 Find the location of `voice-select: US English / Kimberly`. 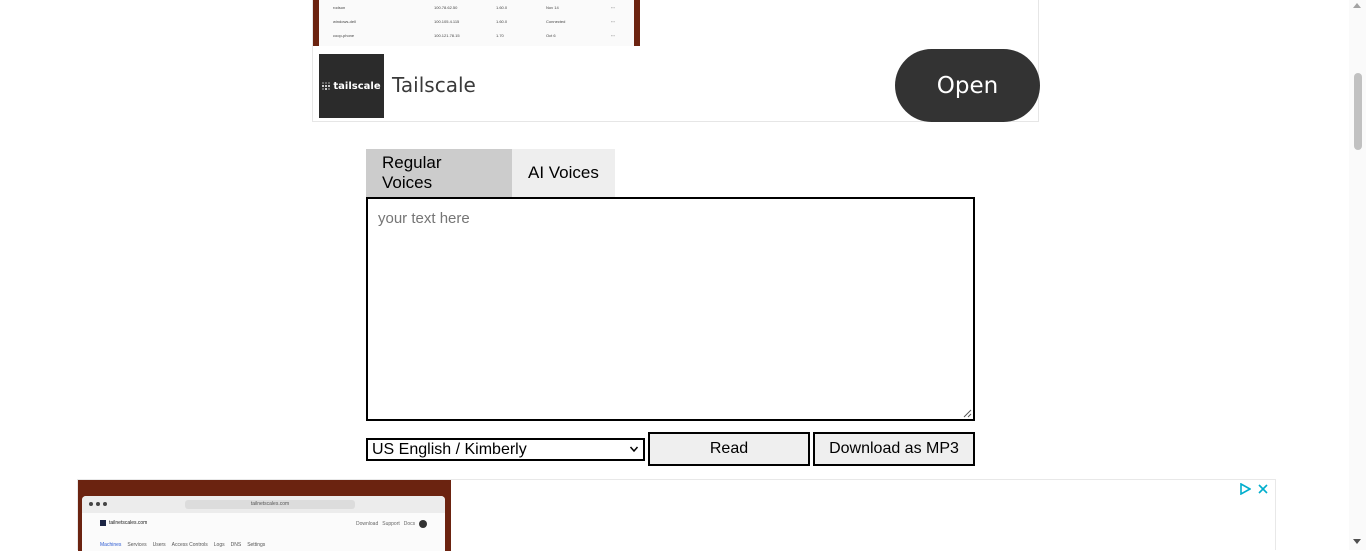

voice-select: US English / Kimberly is located at coordinates (505, 449).